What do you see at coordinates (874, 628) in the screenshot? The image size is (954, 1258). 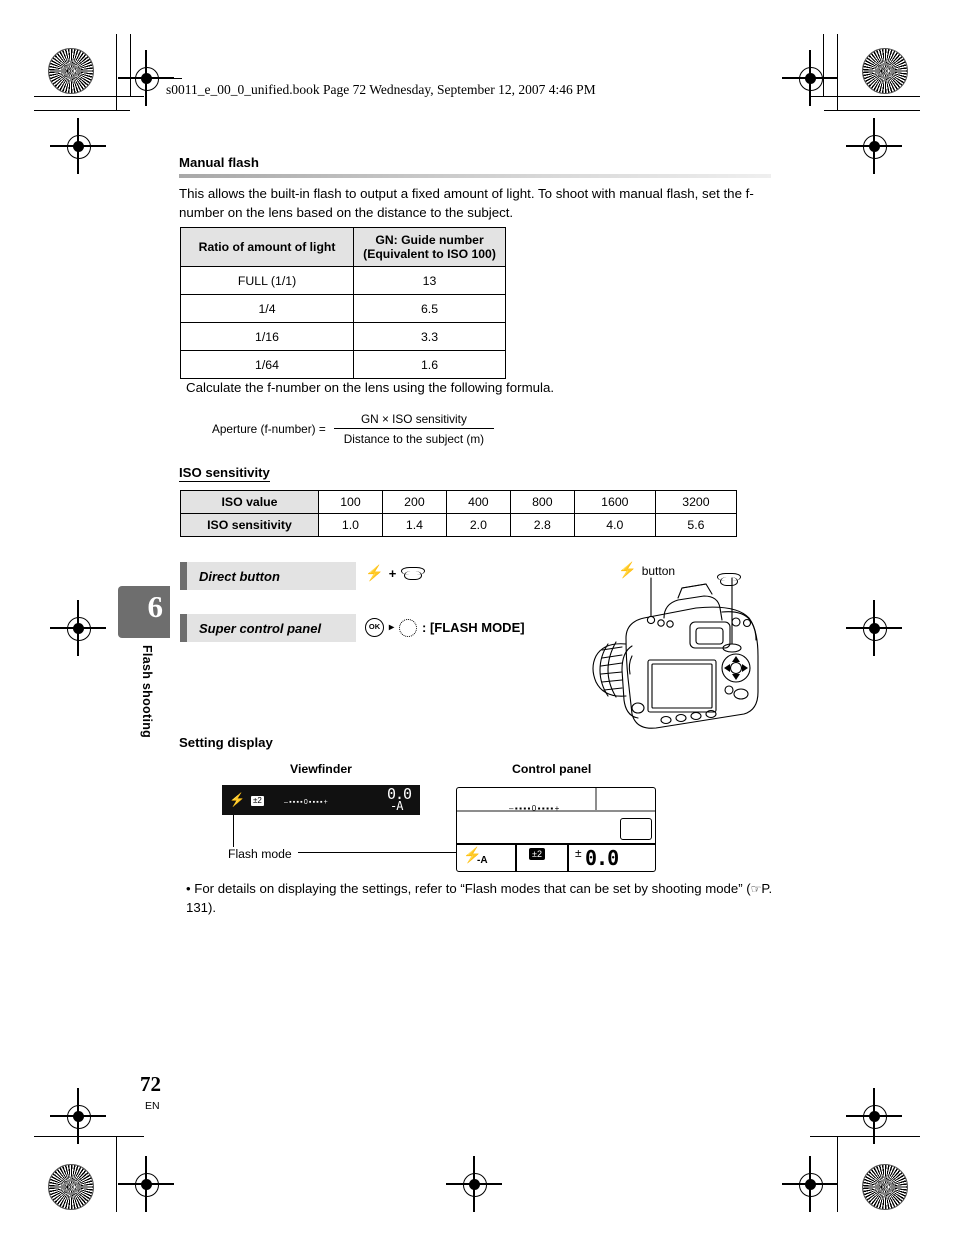 I see `crop-target-right-middle` at bounding box center [874, 628].